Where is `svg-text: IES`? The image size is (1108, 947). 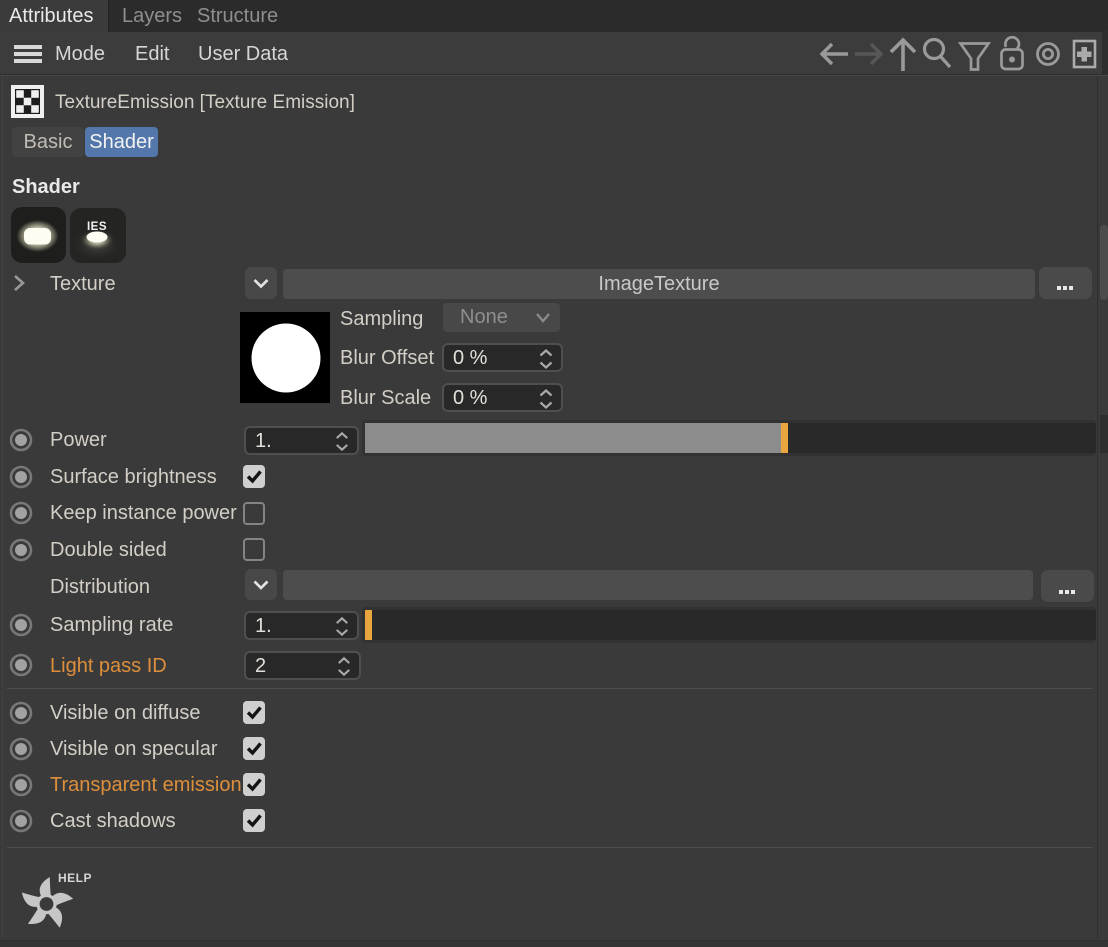 svg-text: IES is located at coordinates (97, 227).